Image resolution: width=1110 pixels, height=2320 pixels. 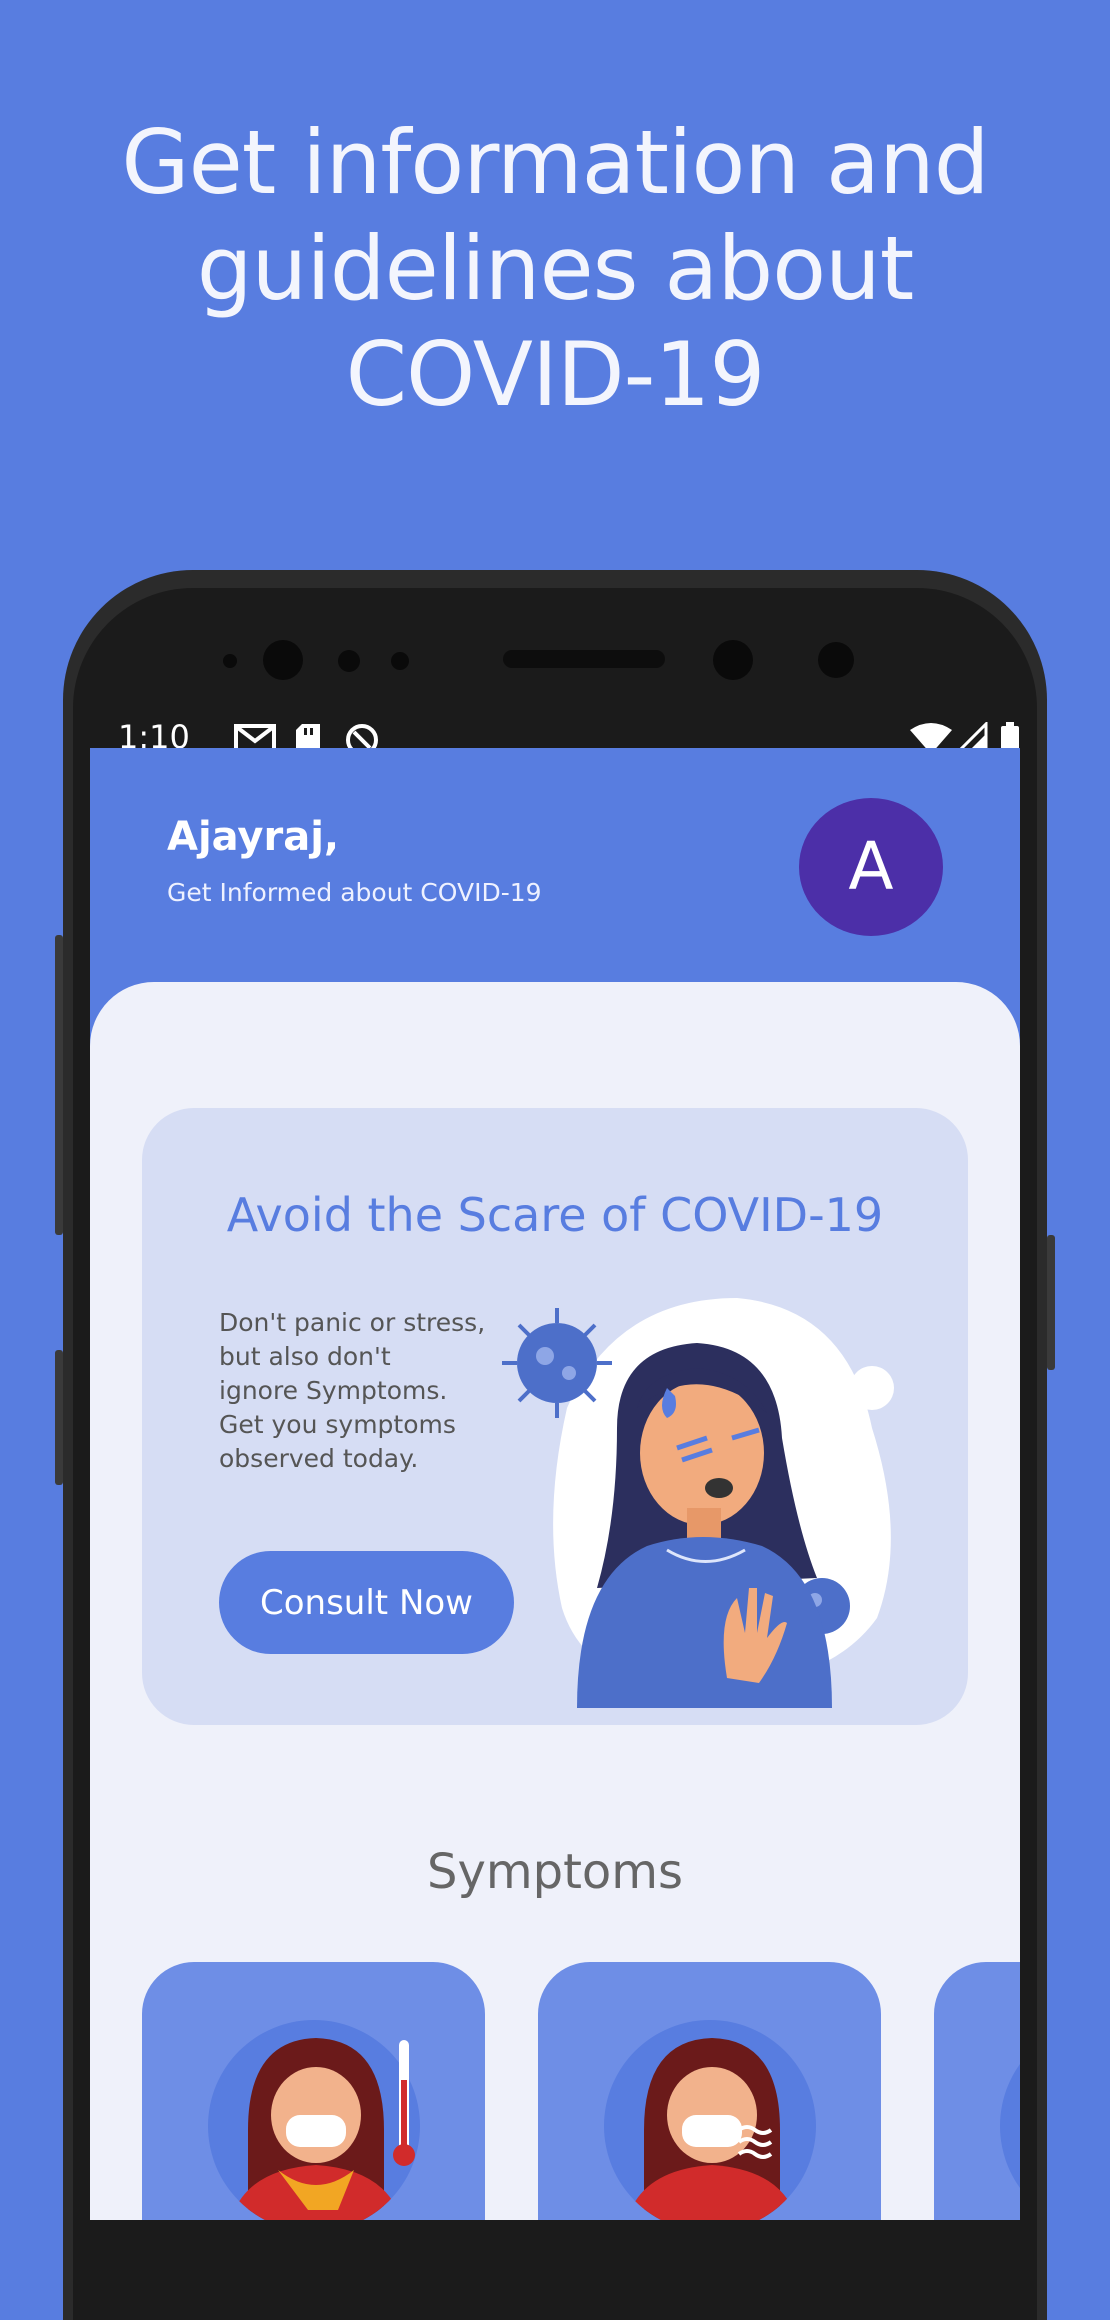 What do you see at coordinates (698, 1503) in the screenshot?
I see `sick-person-illustration` at bounding box center [698, 1503].